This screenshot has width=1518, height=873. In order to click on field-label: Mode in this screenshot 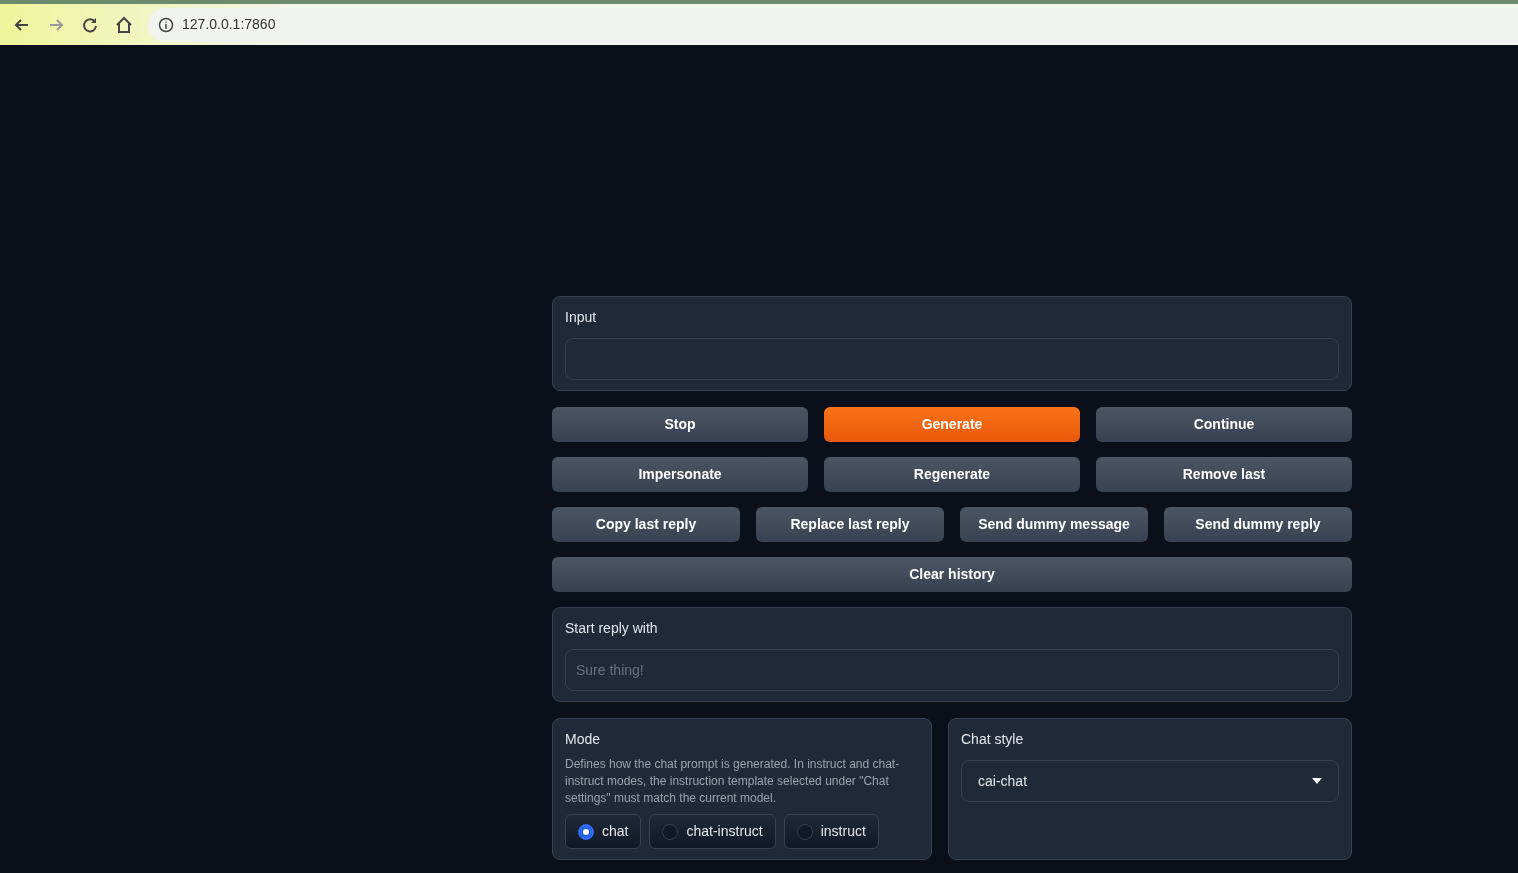, I will do `click(583, 739)`.